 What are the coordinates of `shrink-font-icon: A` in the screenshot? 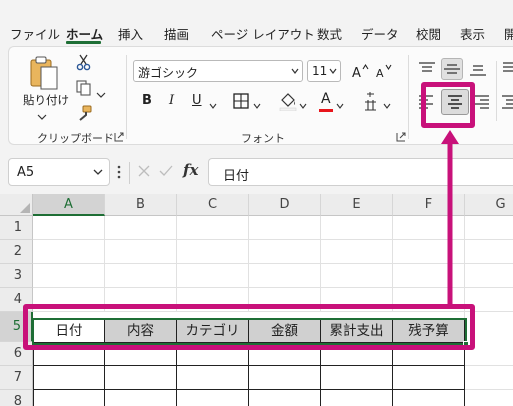 It's located at (384, 71).